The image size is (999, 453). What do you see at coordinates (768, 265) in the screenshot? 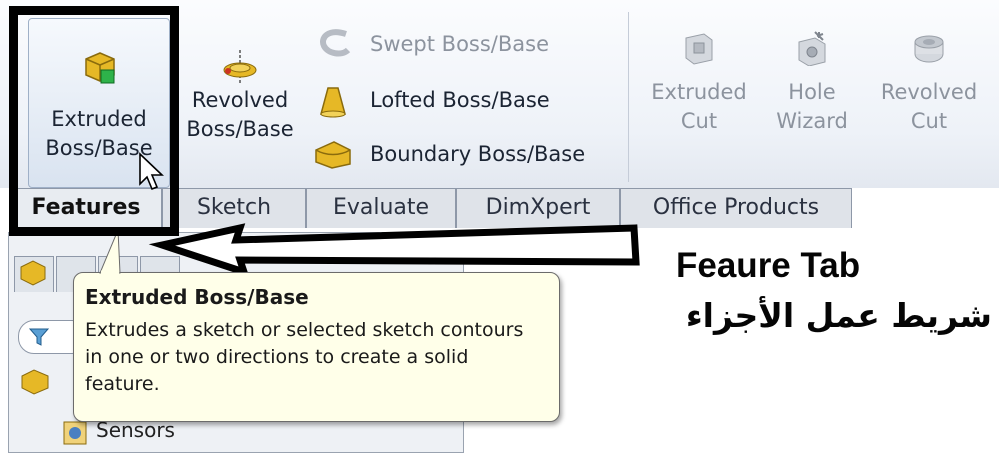
I see `callout-english: Feaure Tab` at bounding box center [768, 265].